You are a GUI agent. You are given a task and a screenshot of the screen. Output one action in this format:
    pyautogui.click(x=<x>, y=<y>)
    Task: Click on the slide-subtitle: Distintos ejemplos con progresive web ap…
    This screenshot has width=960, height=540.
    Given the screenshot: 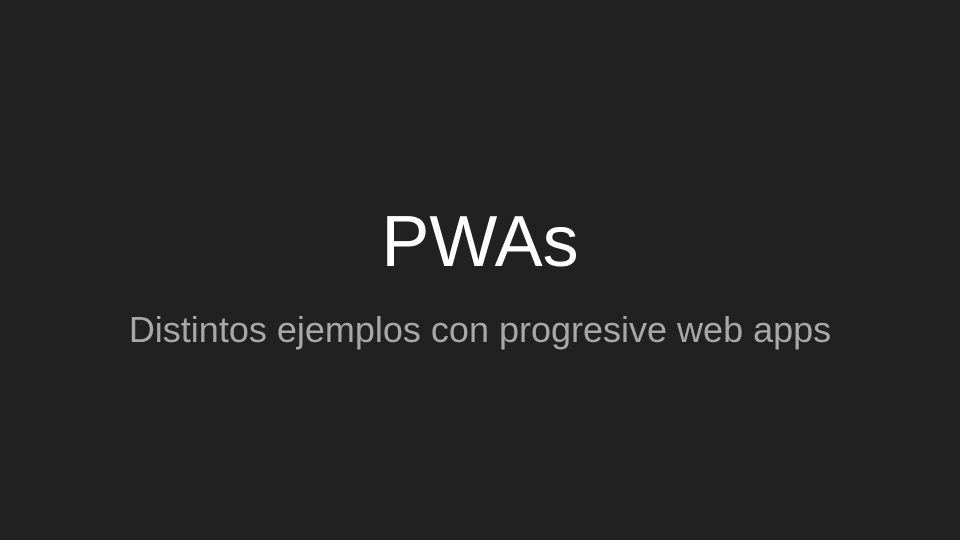 What is the action you would take?
    pyautogui.click(x=480, y=329)
    